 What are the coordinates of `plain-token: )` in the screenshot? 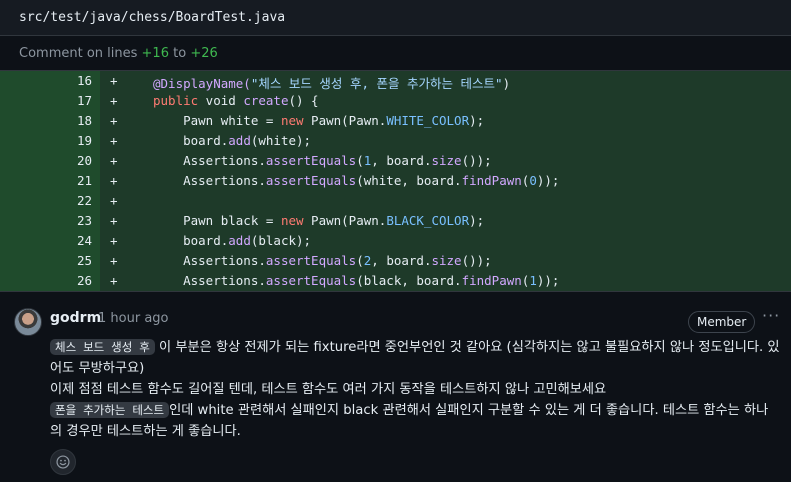 It's located at (506, 83).